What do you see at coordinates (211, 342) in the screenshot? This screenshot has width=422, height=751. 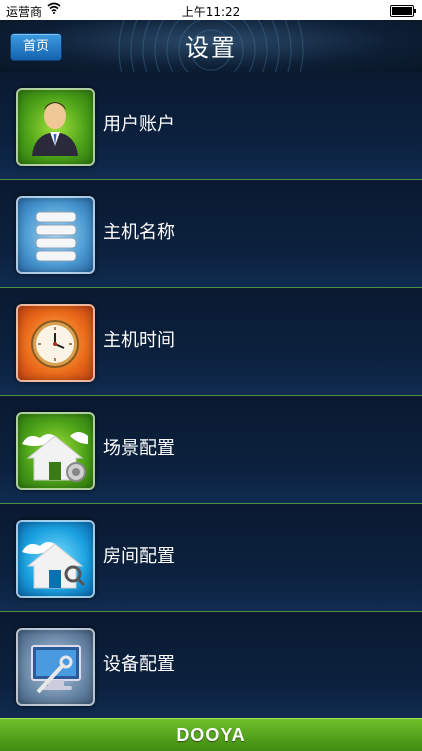 I see `menu-item-host-time: 主机时间` at bounding box center [211, 342].